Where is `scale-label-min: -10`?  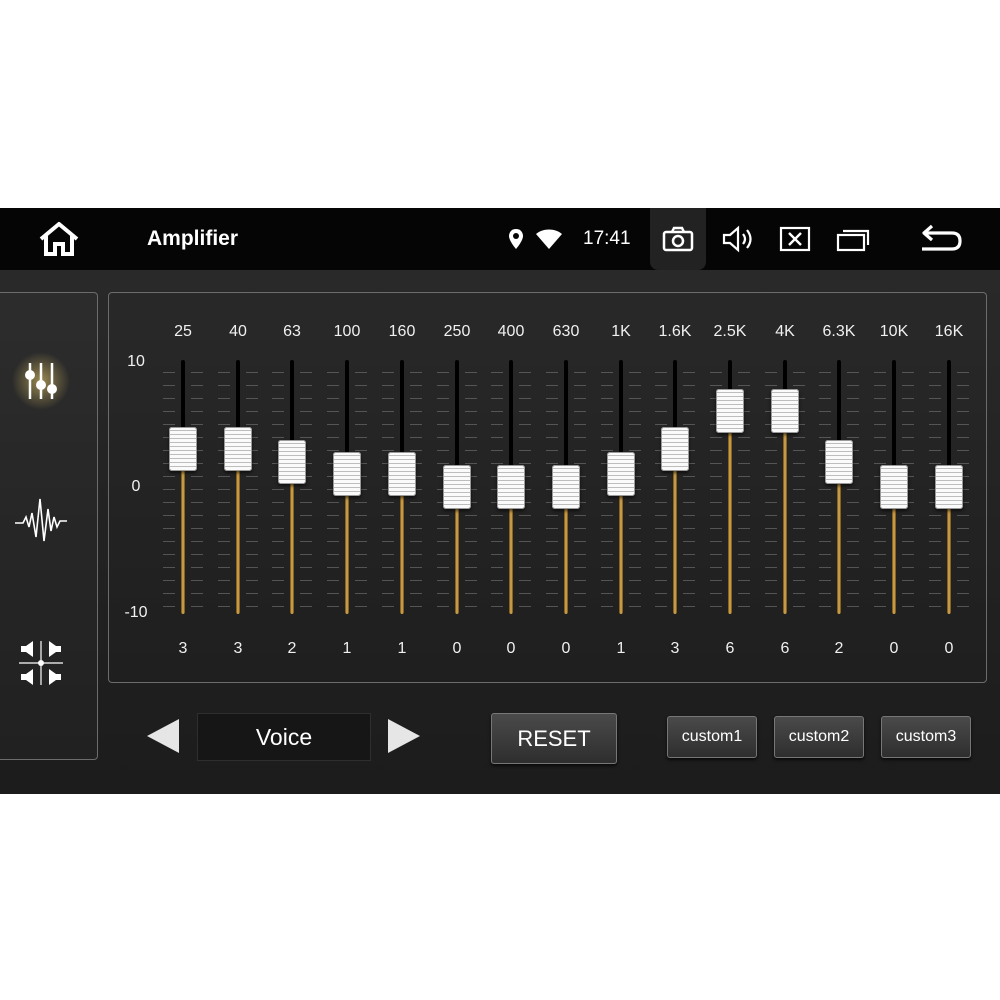 scale-label-min: -10 is located at coordinates (136, 612).